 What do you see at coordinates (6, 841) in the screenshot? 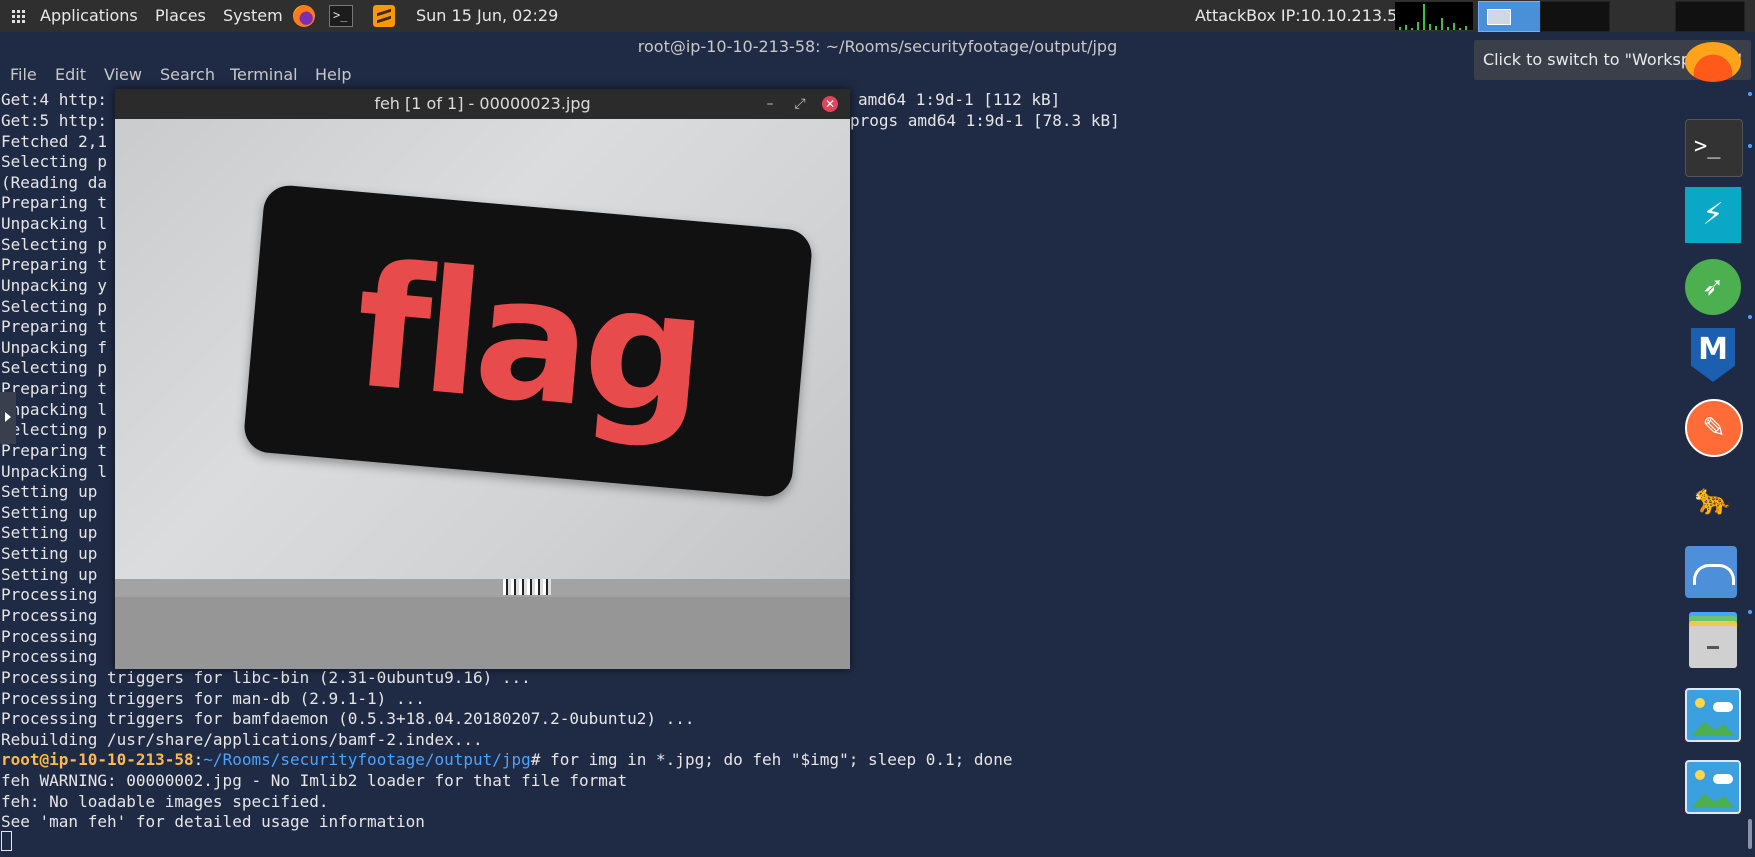
I see `terminal-cursor` at bounding box center [6, 841].